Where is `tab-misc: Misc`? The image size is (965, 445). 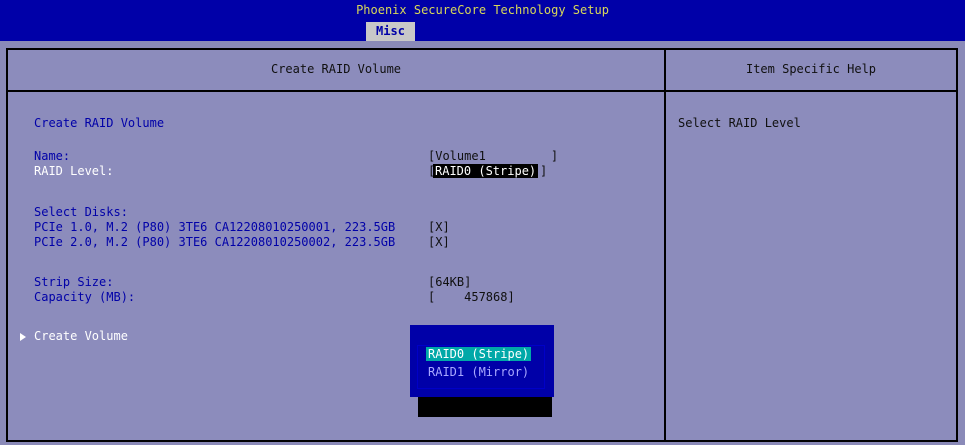 tab-misc: Misc is located at coordinates (390, 31).